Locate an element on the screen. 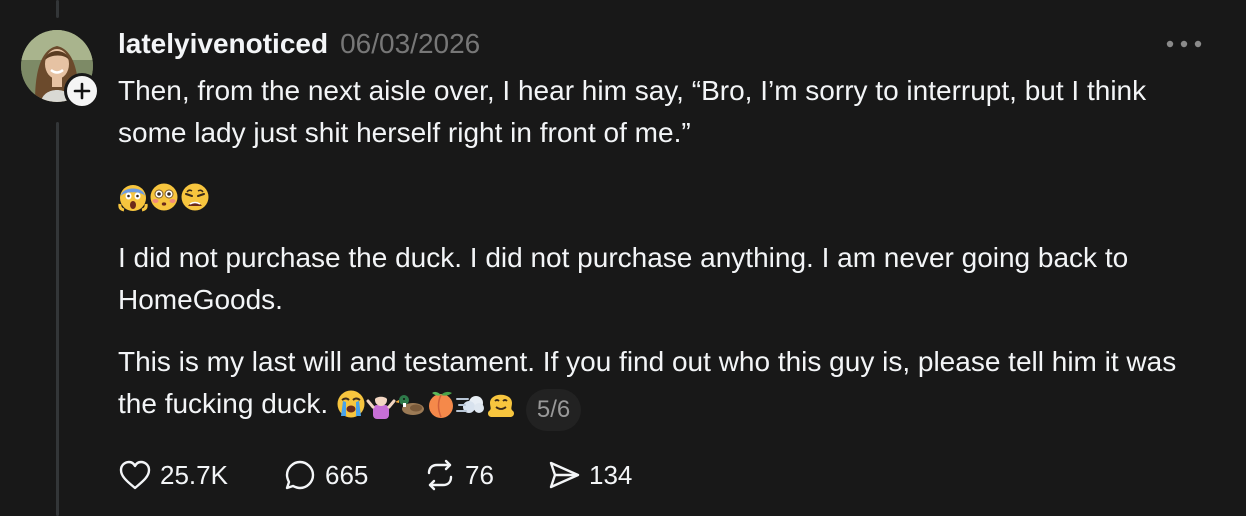  share-button: 134 is located at coordinates (589, 475).